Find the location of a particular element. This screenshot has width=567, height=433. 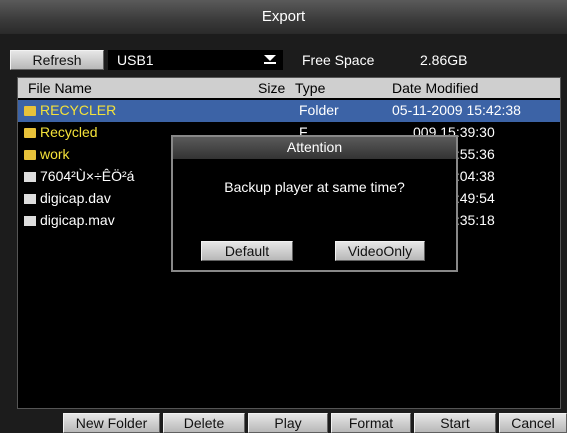

dialog-message: Backup player at same time? is located at coordinates (314, 187).